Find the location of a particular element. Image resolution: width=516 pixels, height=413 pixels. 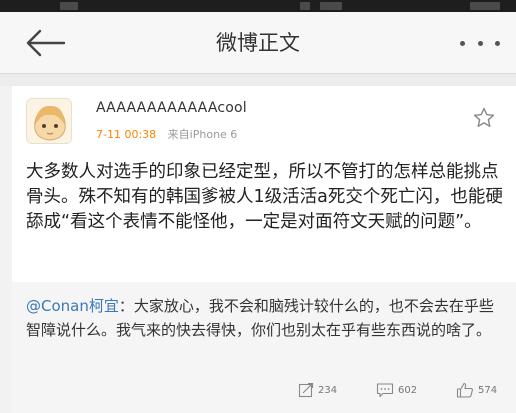

post-time: 7-11 00:38 is located at coordinates (126, 134).